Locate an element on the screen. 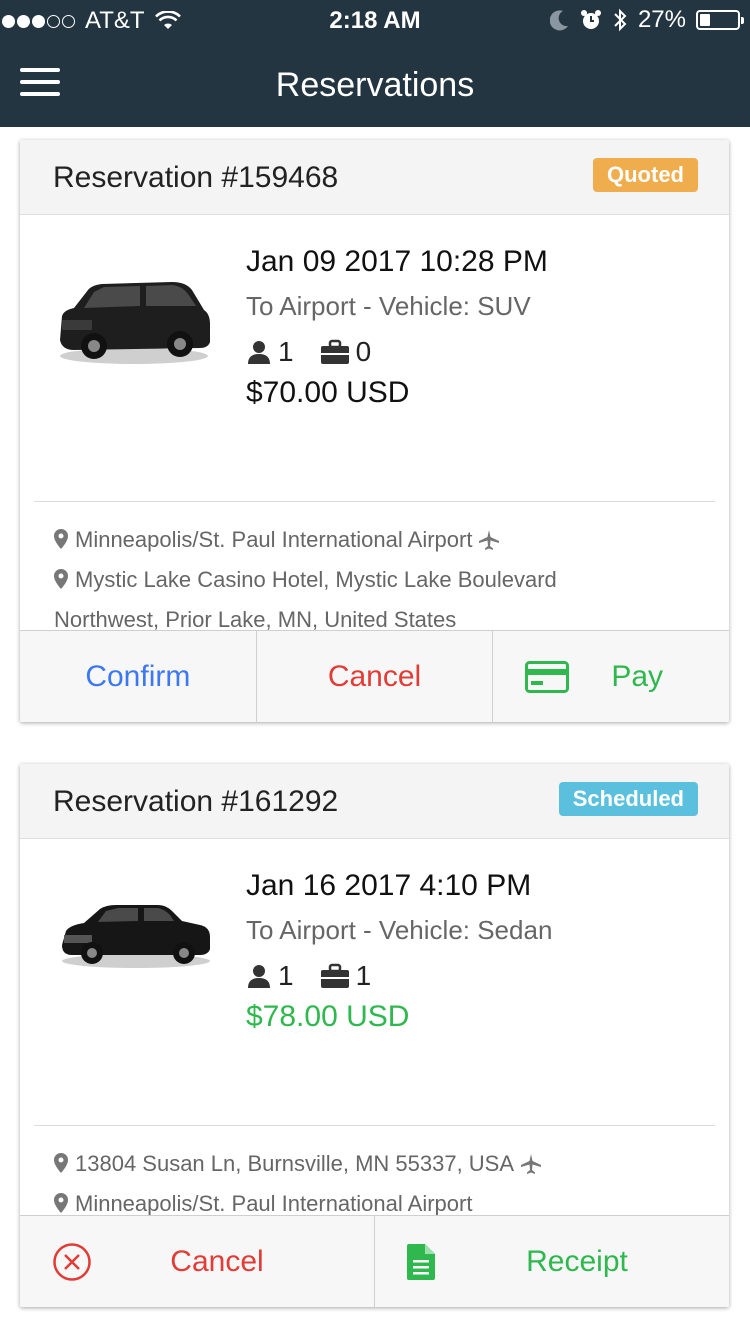  trip-datetime: Jan 09 2017 10:28 PM is located at coordinates (397, 261).